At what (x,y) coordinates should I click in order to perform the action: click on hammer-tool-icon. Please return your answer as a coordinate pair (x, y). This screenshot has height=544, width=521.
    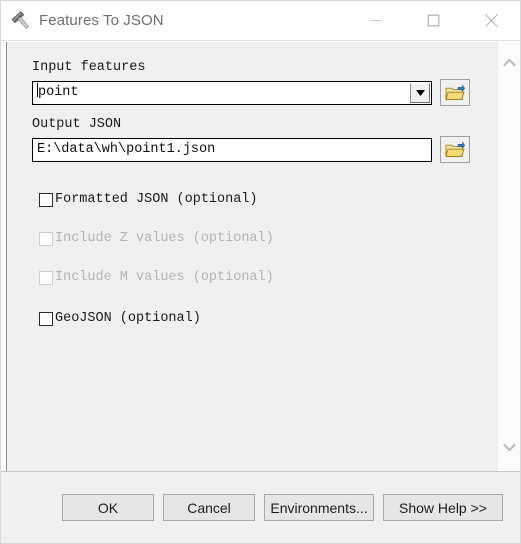
    Looking at the image, I should click on (20, 19).